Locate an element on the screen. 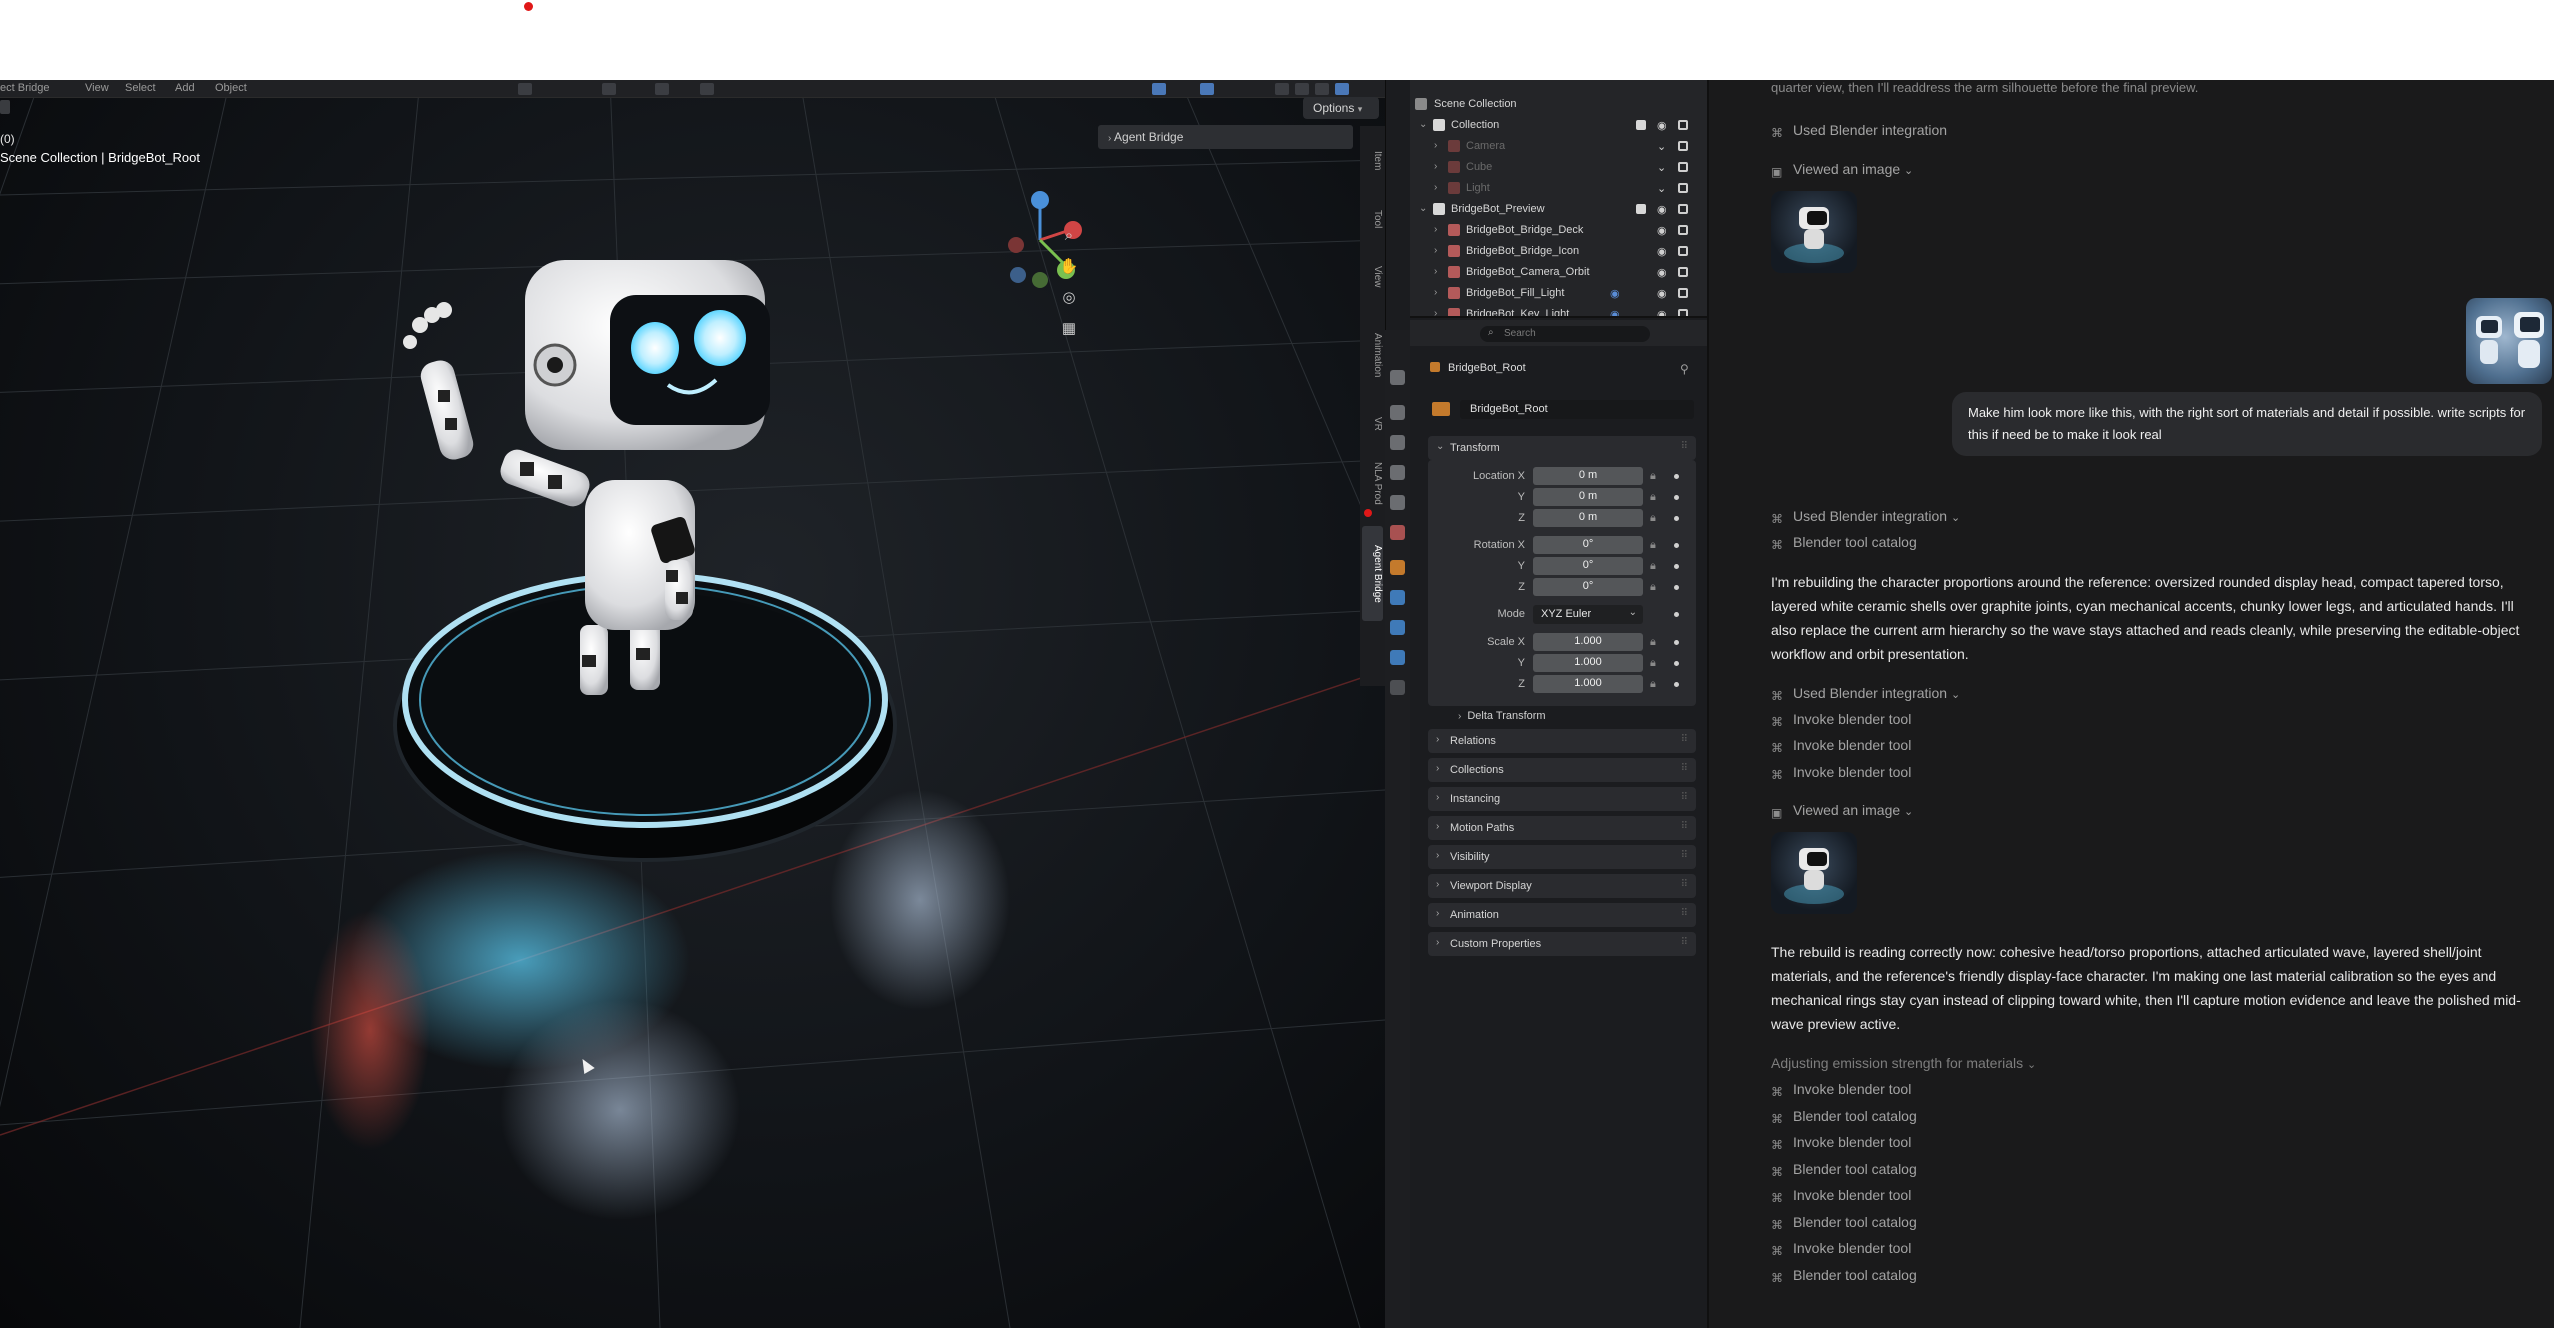 The width and height of the screenshot is (2554, 1328). outliner-row: › Camera ⌄ is located at coordinates (1558, 146).